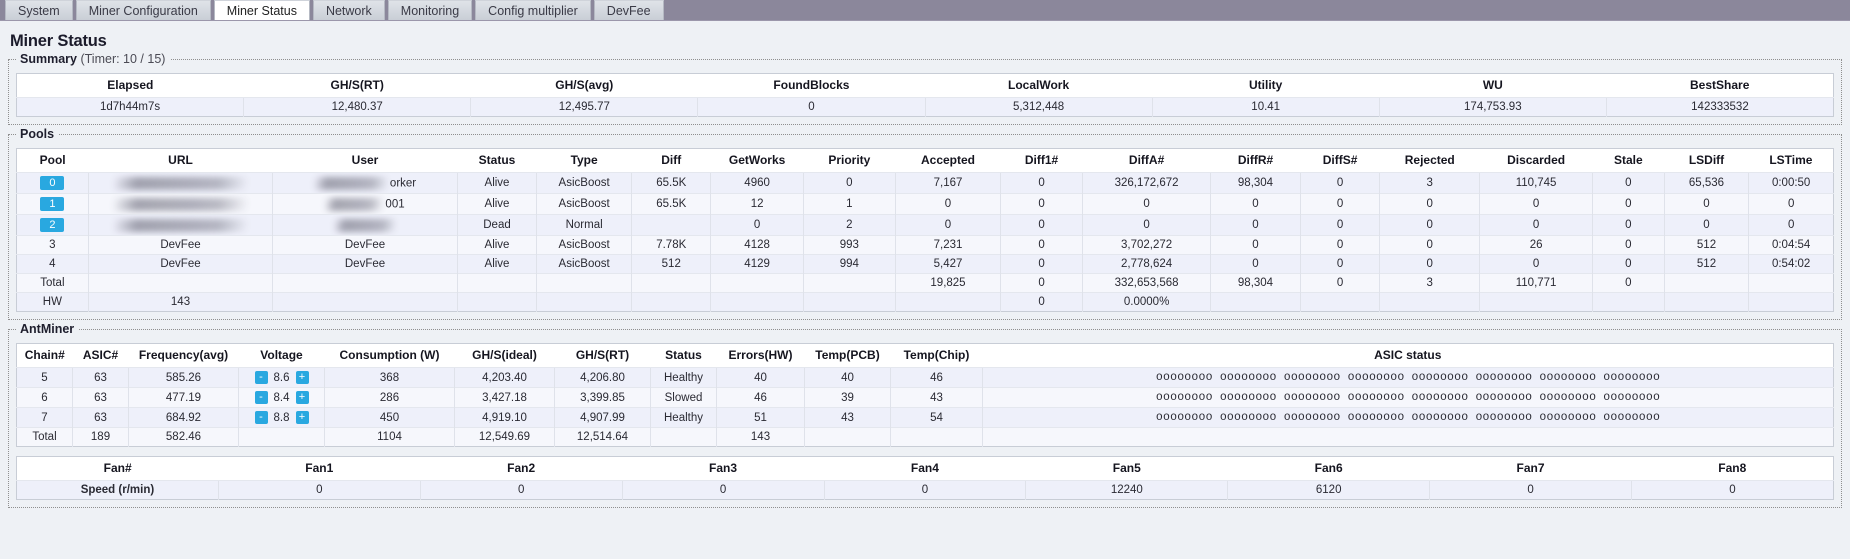 The height and width of the screenshot is (559, 1850). Describe the element at coordinates (1706, 160) in the screenshot. I see `pools-col-lsdiff: LSDiff` at that location.